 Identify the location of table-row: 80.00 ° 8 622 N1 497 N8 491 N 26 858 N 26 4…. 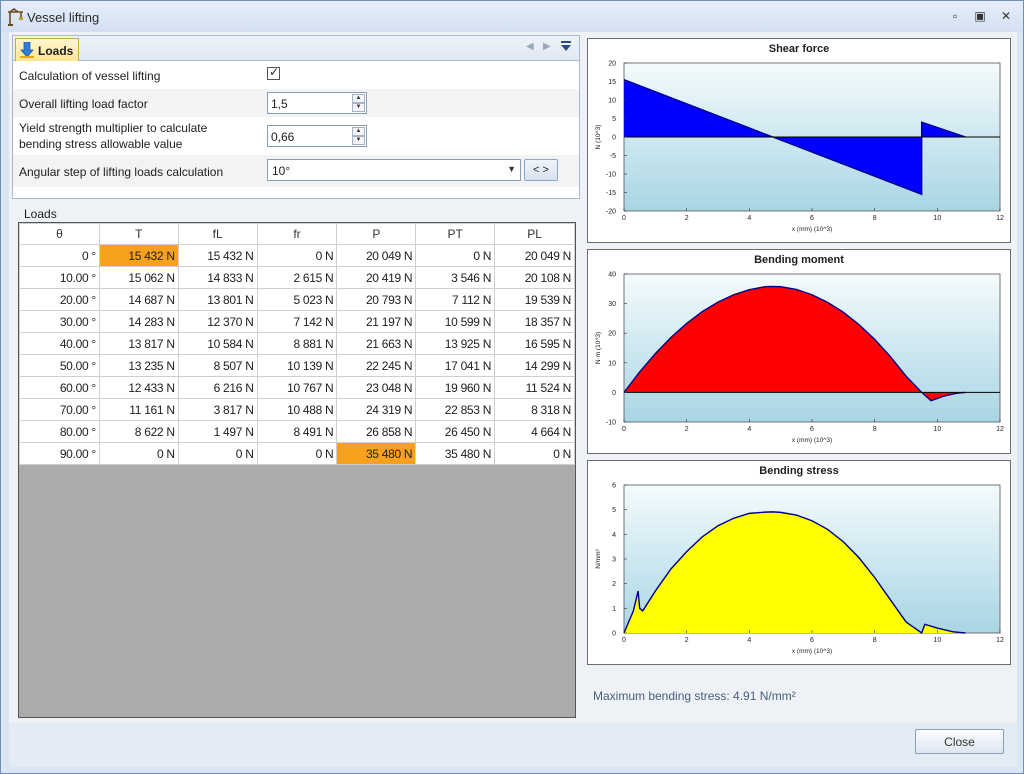
(297, 431).